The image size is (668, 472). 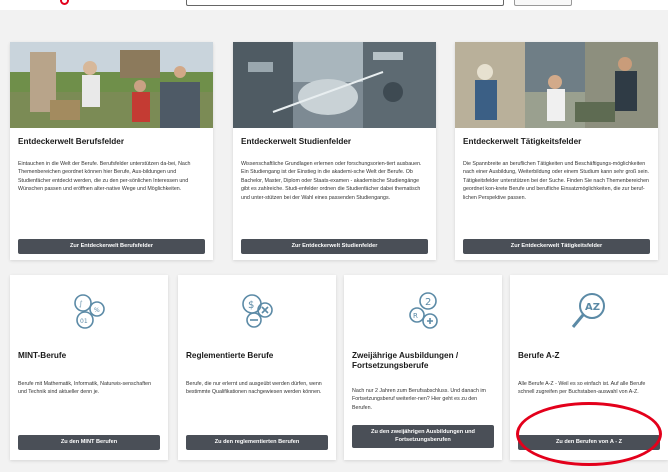 I want to click on az-search-icon: AZ, so click(x=589, y=311).